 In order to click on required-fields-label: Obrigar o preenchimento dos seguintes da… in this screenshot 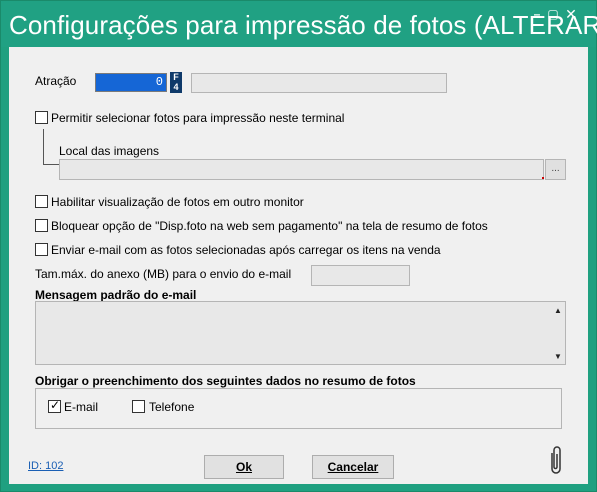, I will do `click(225, 381)`.